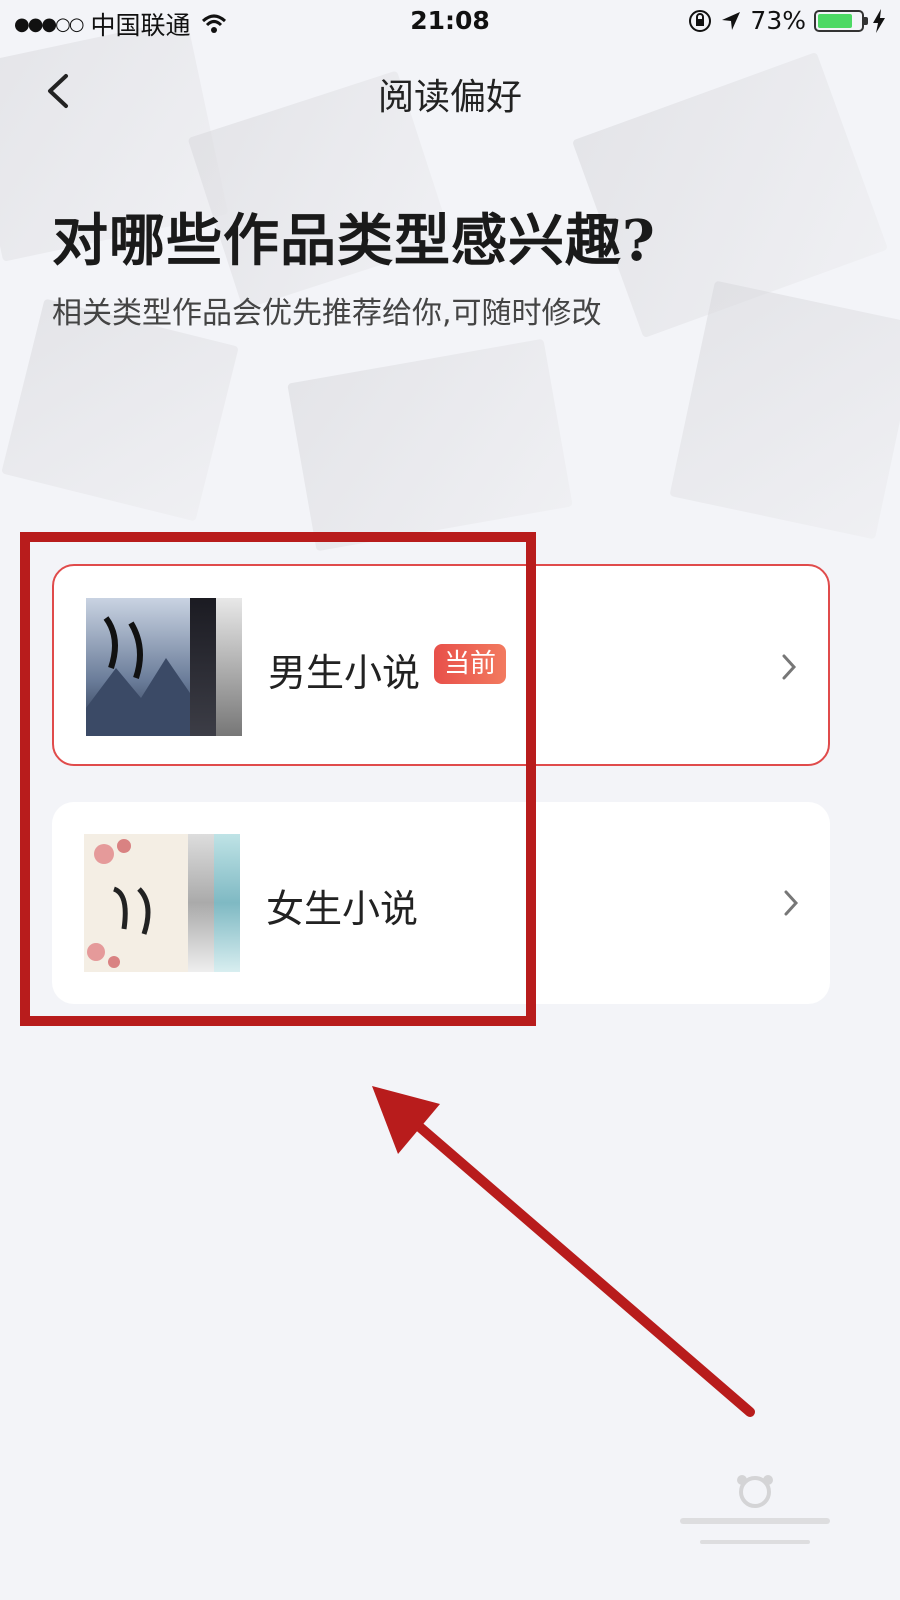 This screenshot has width=900, height=1600. What do you see at coordinates (731, 20) in the screenshot?
I see `location-arrow-icon` at bounding box center [731, 20].